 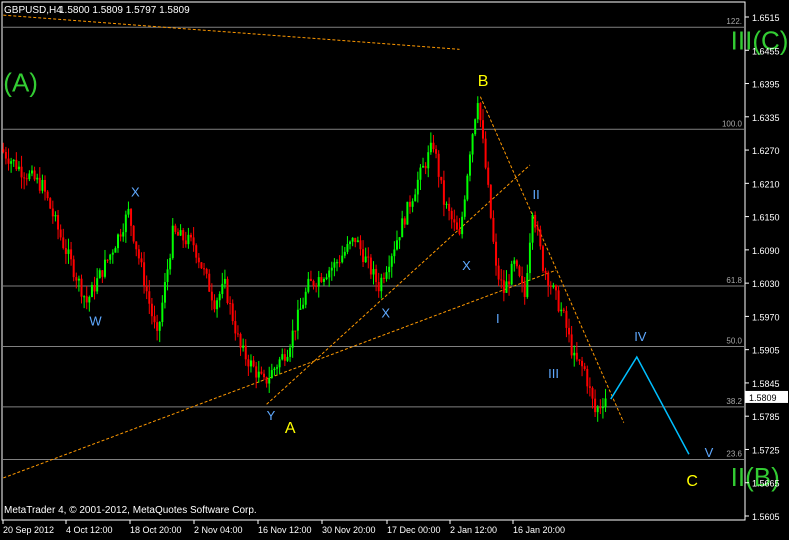 I want to click on chart-quote: 1.5800 1.5809 1.5797 1.5809, so click(x=124, y=10).